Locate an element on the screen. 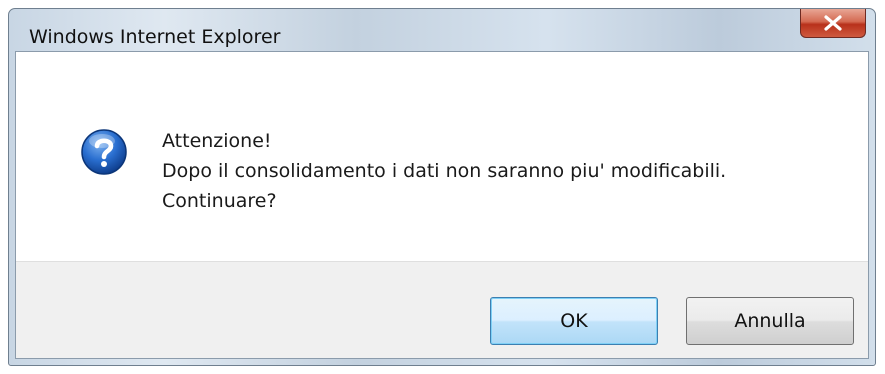 The height and width of the screenshot is (374, 885). close-button is located at coordinates (833, 23).